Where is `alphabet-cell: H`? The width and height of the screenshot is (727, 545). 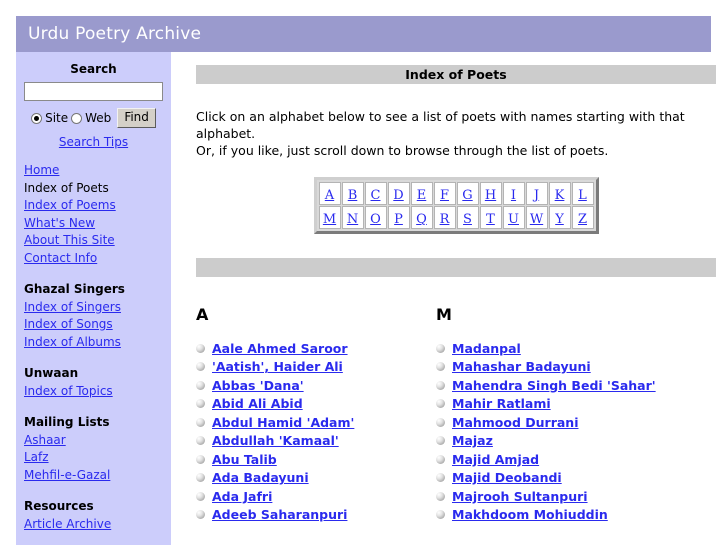 alphabet-cell: H is located at coordinates (490, 193).